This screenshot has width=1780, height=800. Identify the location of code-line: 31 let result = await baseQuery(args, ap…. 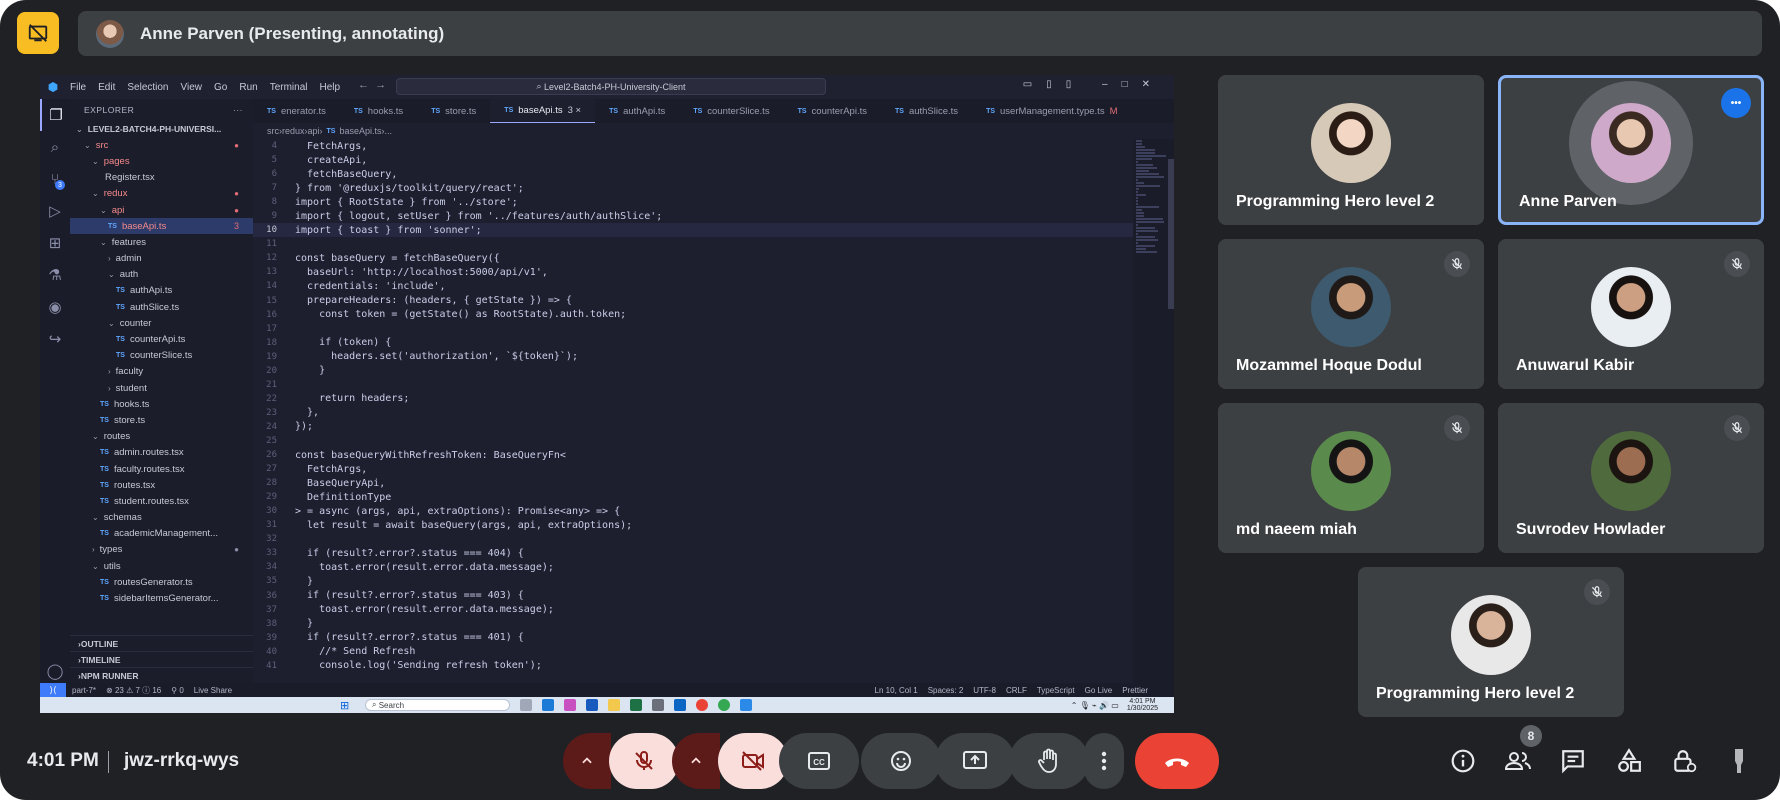
(693, 525).